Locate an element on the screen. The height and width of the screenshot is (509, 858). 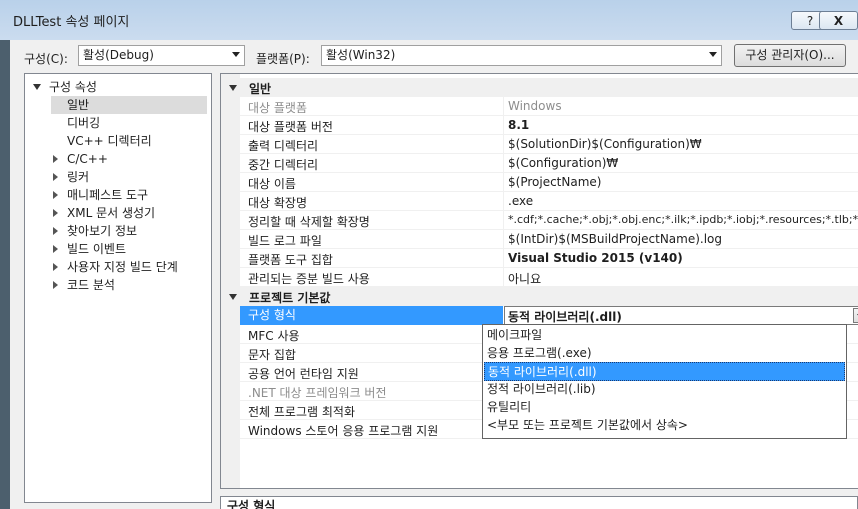
property-row: 대상 플랫폼 Windows is located at coordinates (549, 106).